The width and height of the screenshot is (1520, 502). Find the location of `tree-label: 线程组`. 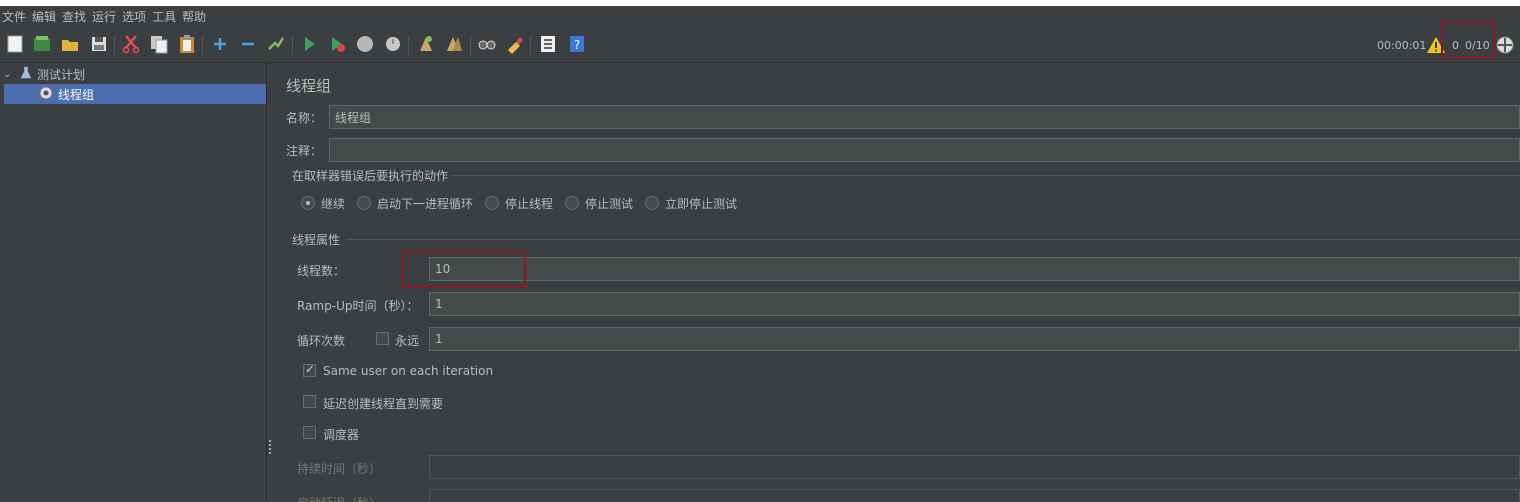

tree-label: 线程组 is located at coordinates (76, 94).